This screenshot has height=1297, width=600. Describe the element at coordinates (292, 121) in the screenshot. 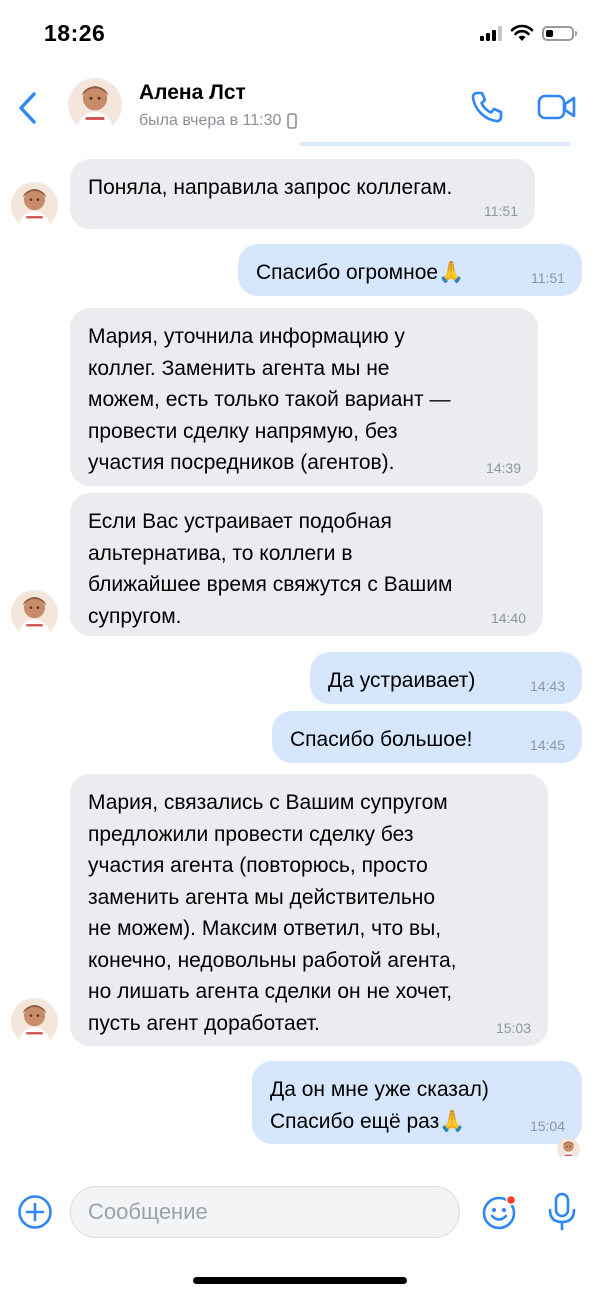

I see `mobile-device-icon` at that location.